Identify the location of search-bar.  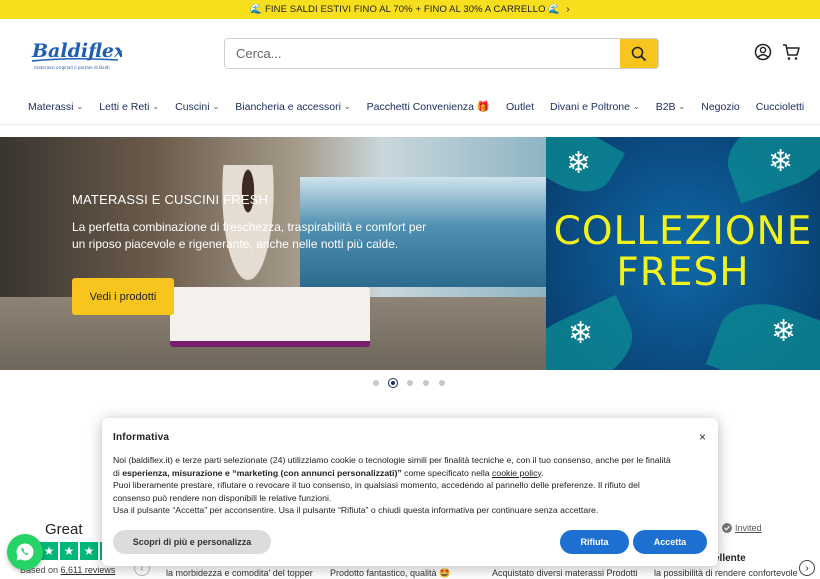
(441, 53).